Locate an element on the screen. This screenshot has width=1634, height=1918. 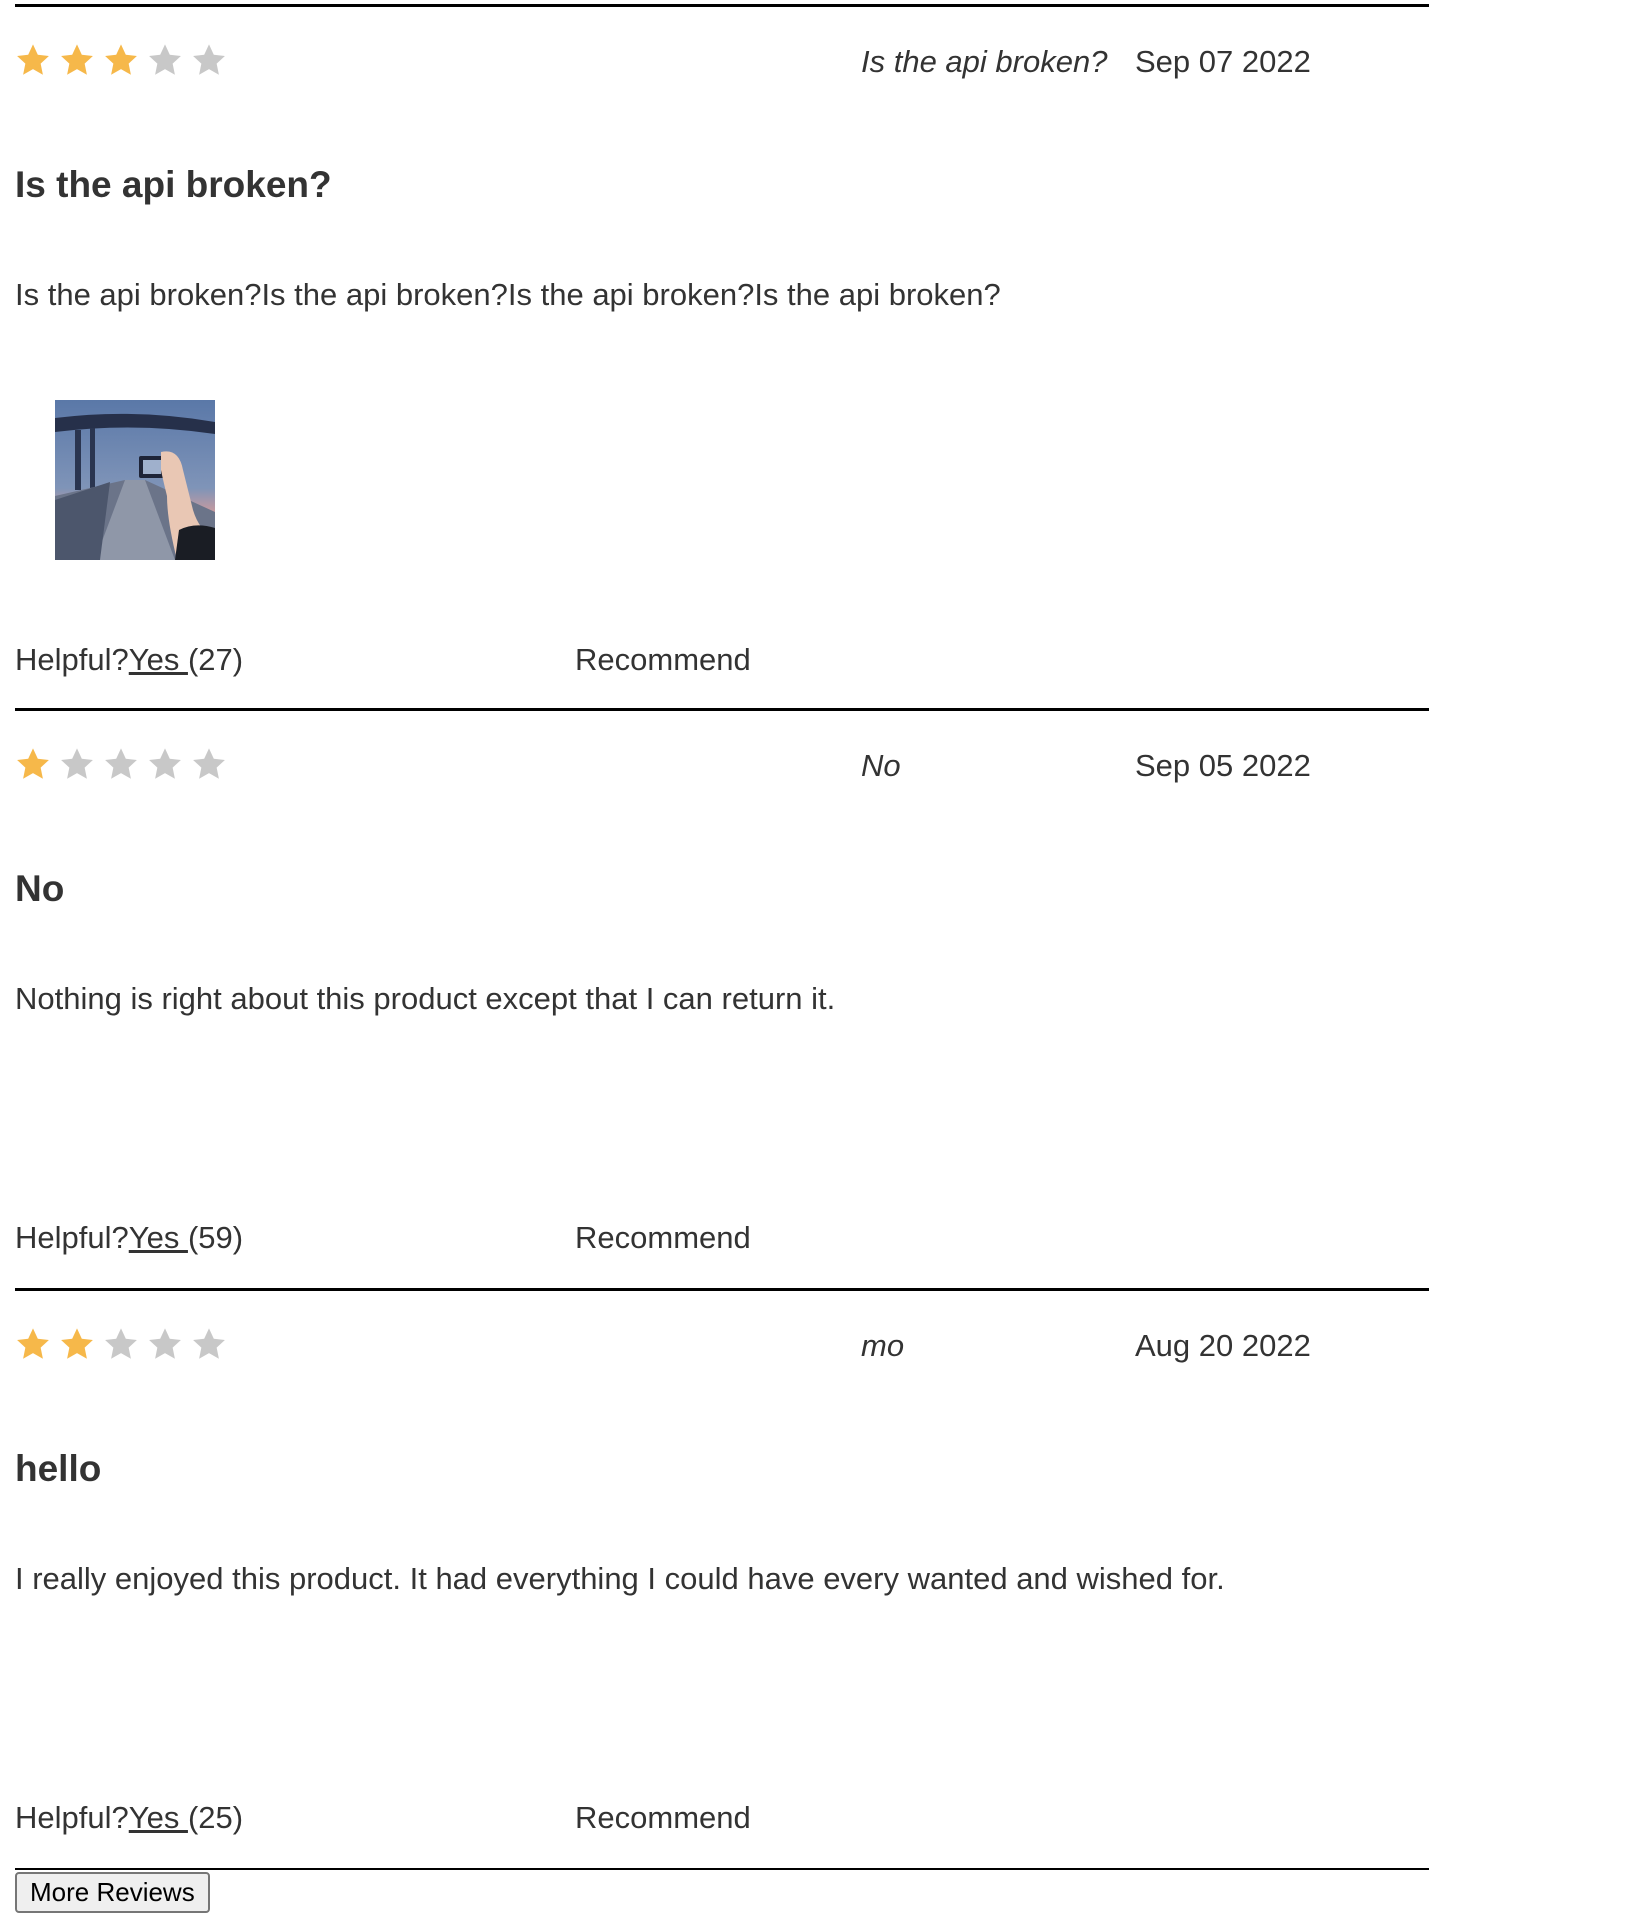
helpful-count: (25) is located at coordinates (215, 1817).